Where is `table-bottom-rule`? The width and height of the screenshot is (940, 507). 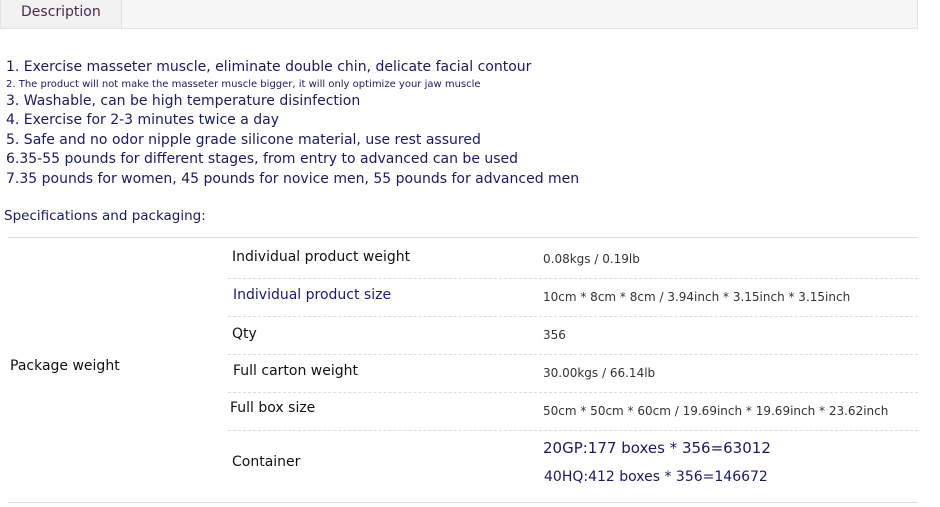 table-bottom-rule is located at coordinates (463, 502).